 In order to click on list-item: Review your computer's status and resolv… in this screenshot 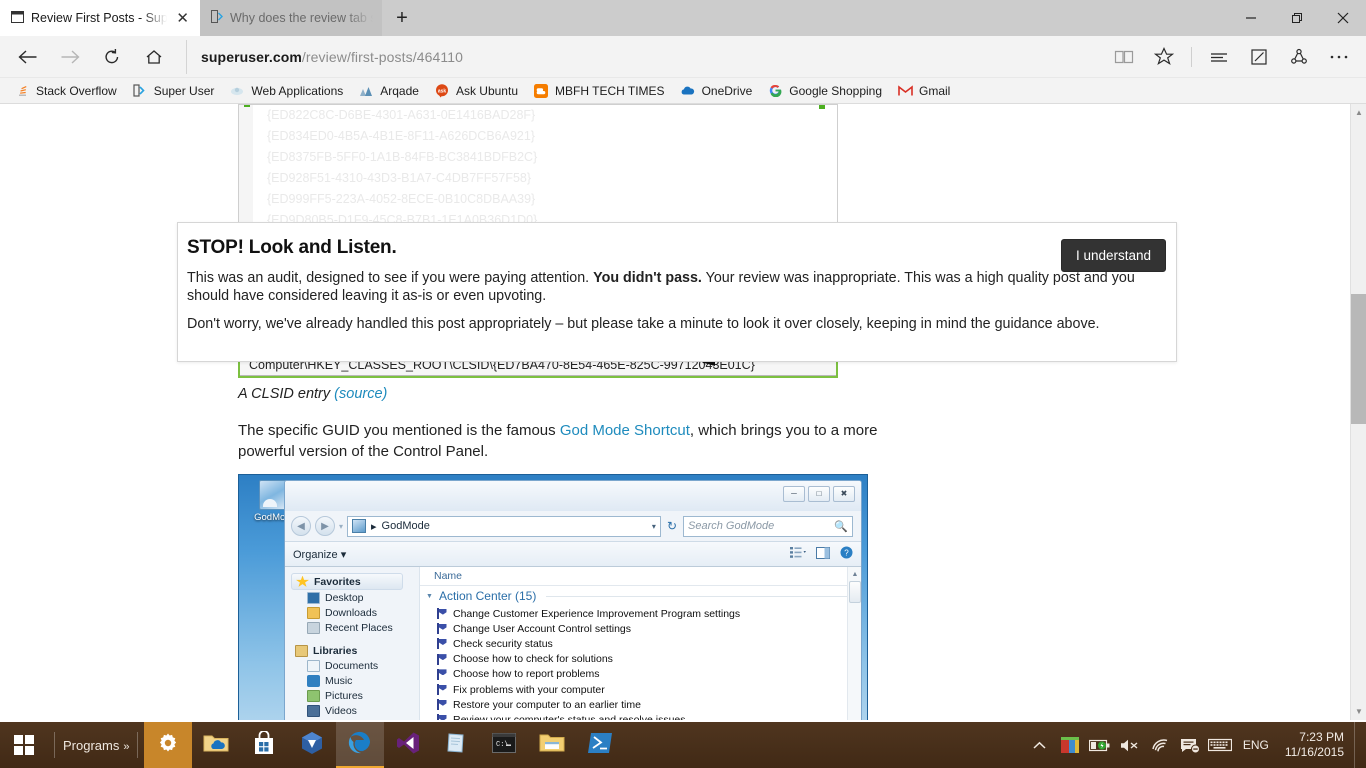, I will do `click(640, 716)`.